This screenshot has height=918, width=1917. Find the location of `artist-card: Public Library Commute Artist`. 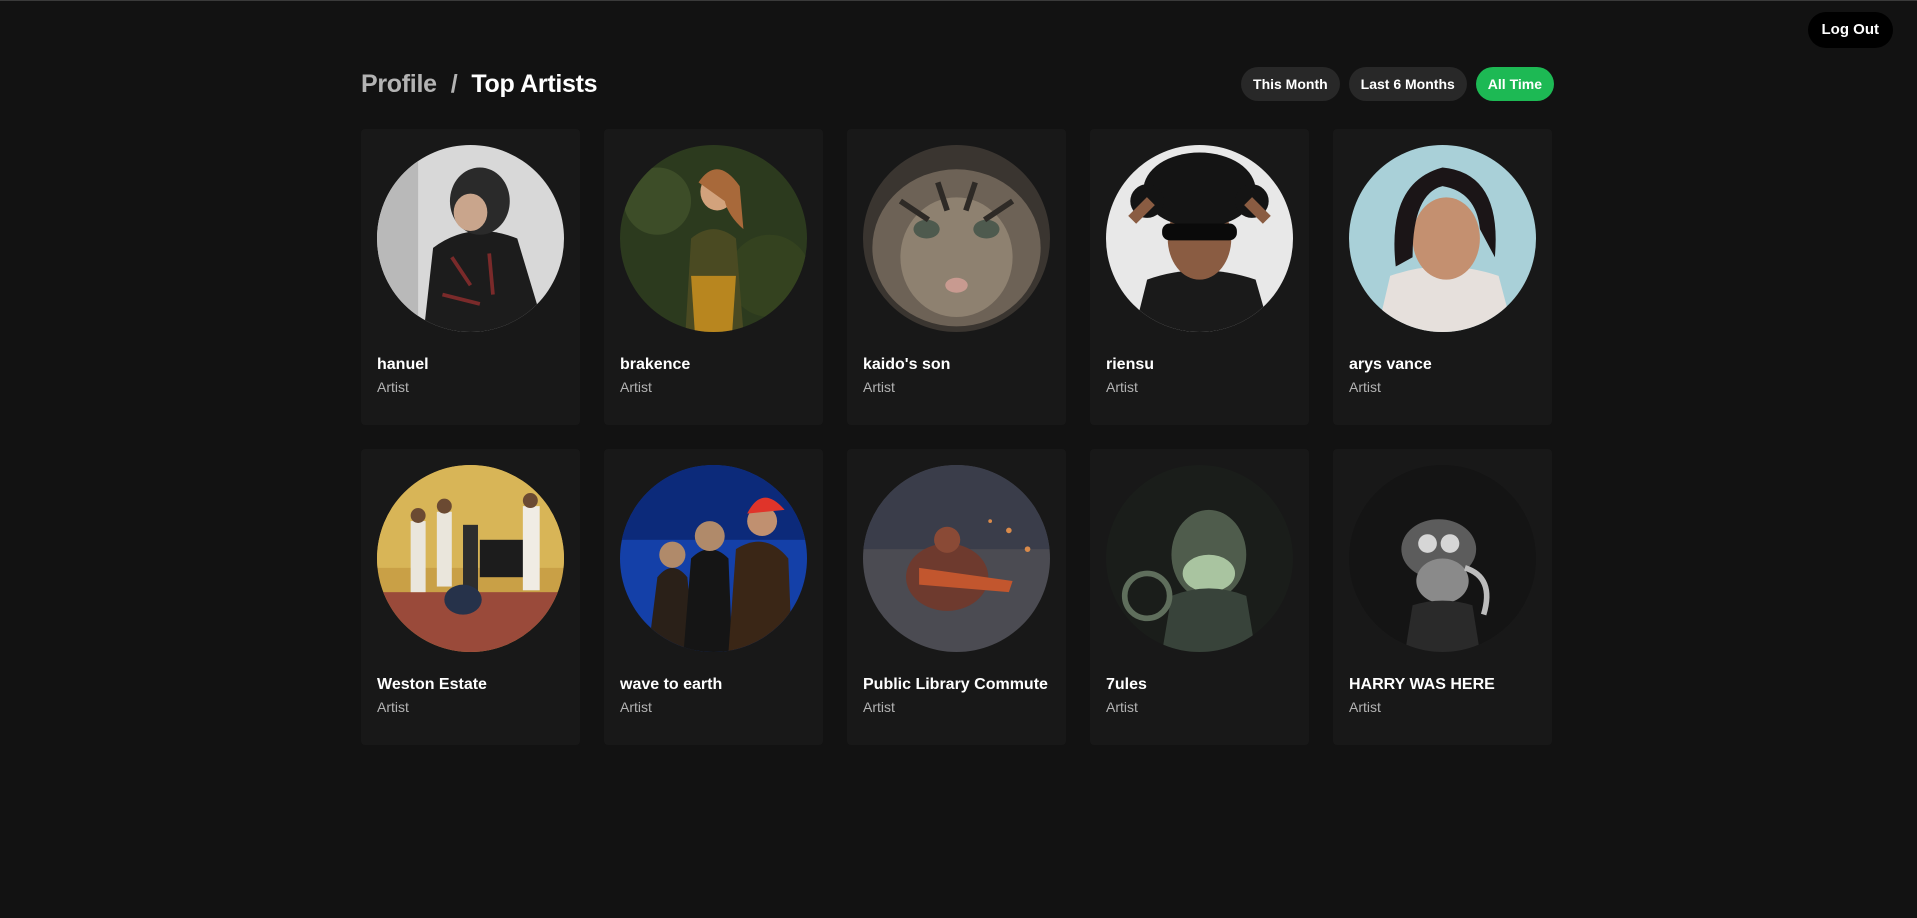

artist-card: Public Library Commute Artist is located at coordinates (956, 597).